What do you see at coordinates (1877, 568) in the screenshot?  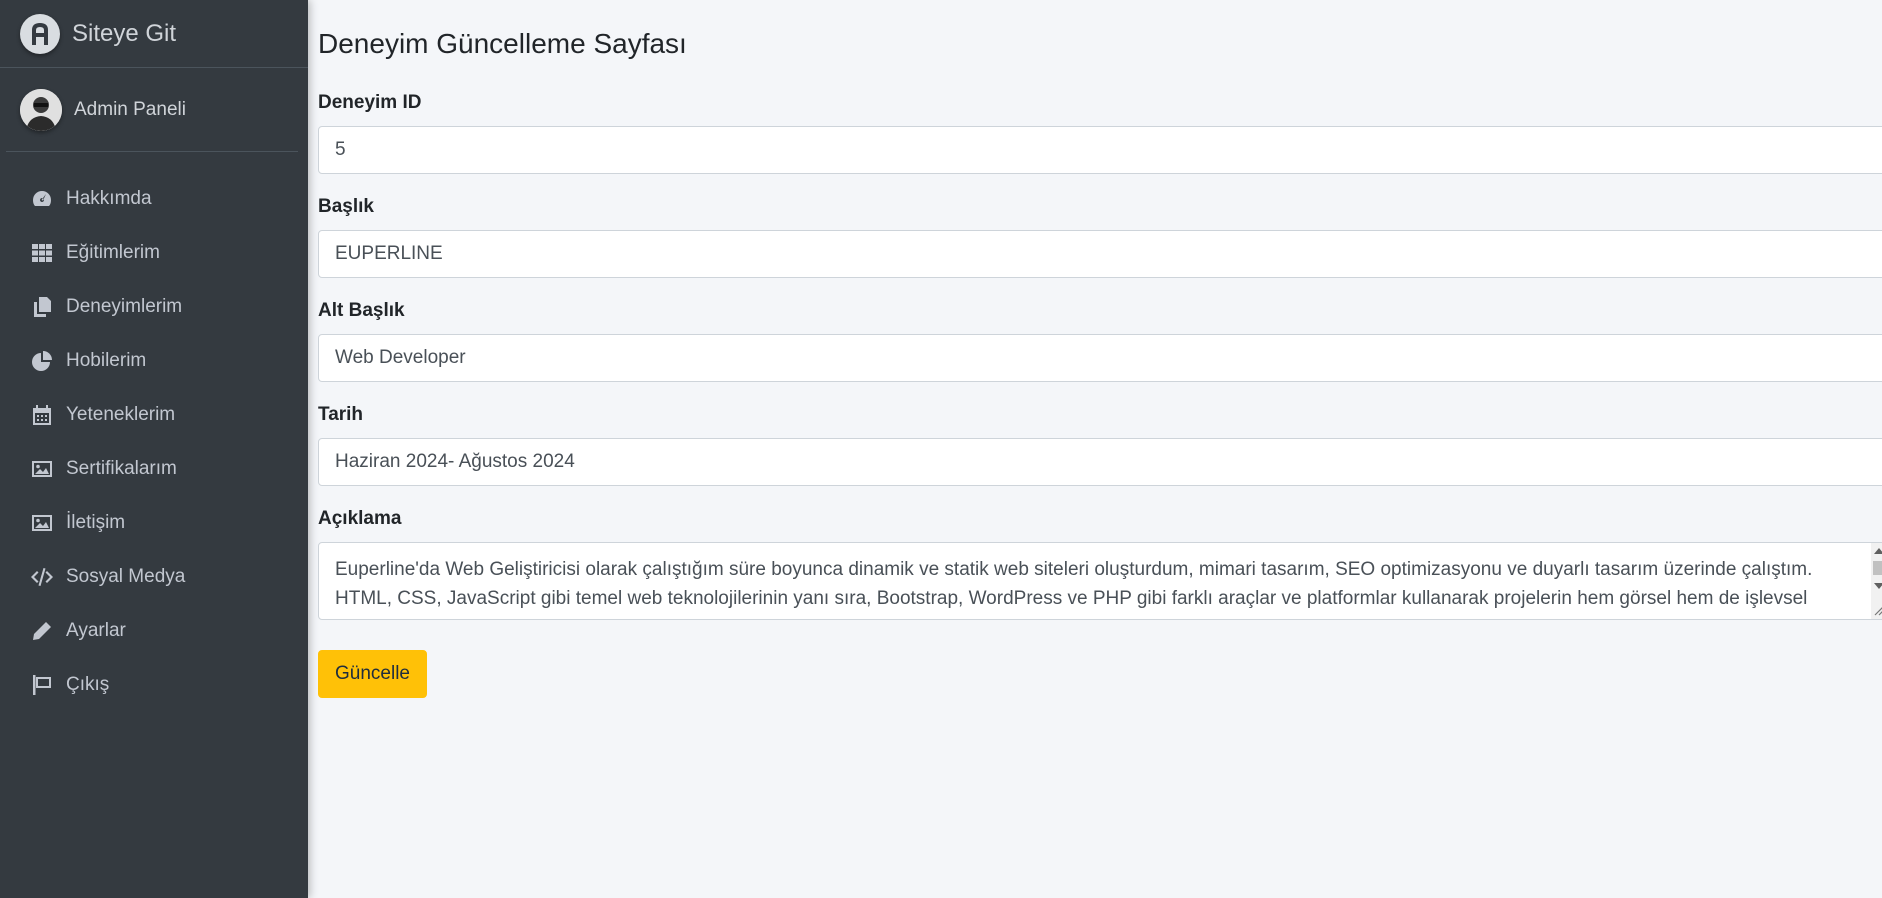 I see `scroll-thumb` at bounding box center [1877, 568].